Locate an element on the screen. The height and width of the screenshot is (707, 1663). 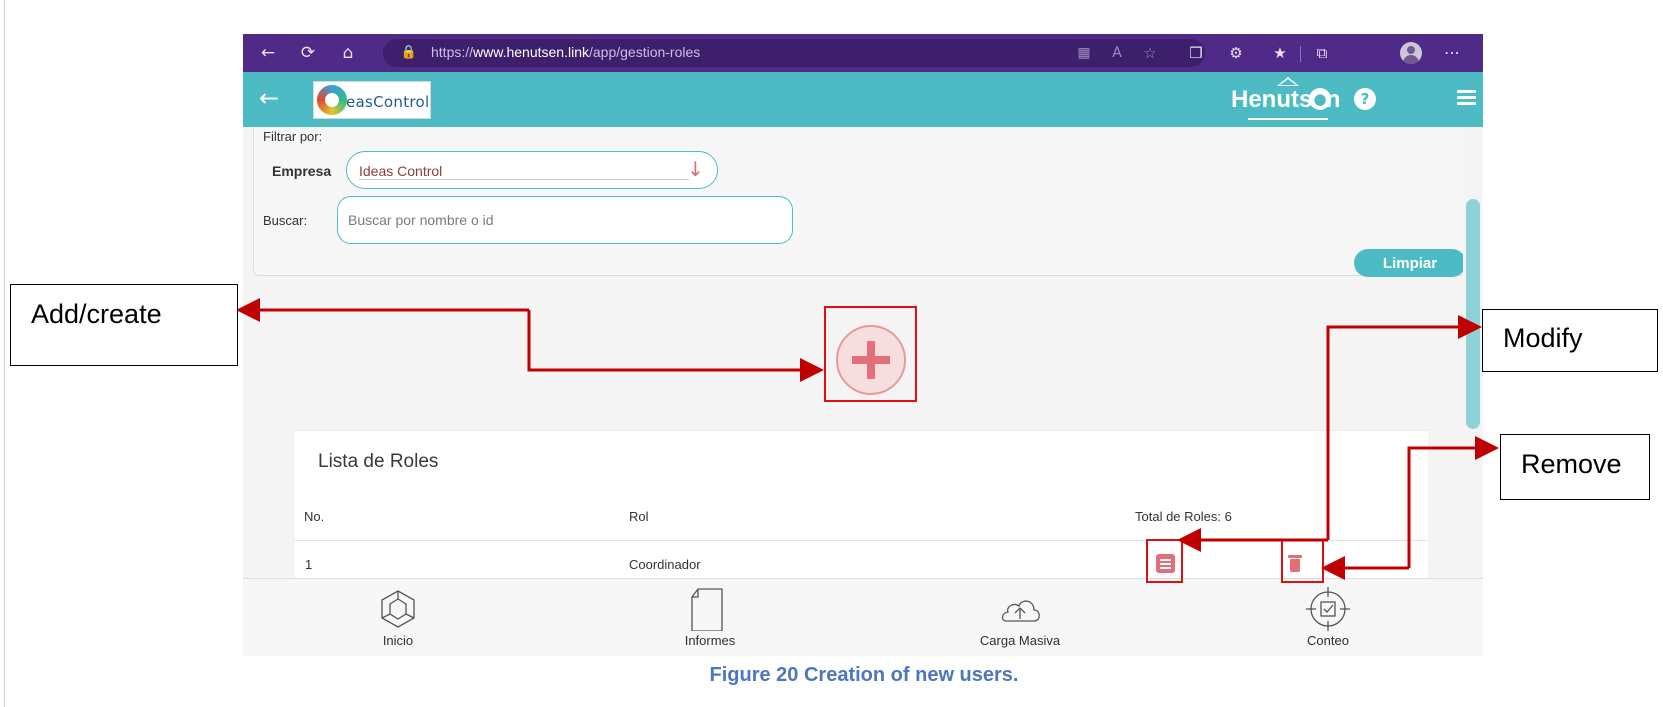
logo-fingerprint-icon is located at coordinates (332, 100).